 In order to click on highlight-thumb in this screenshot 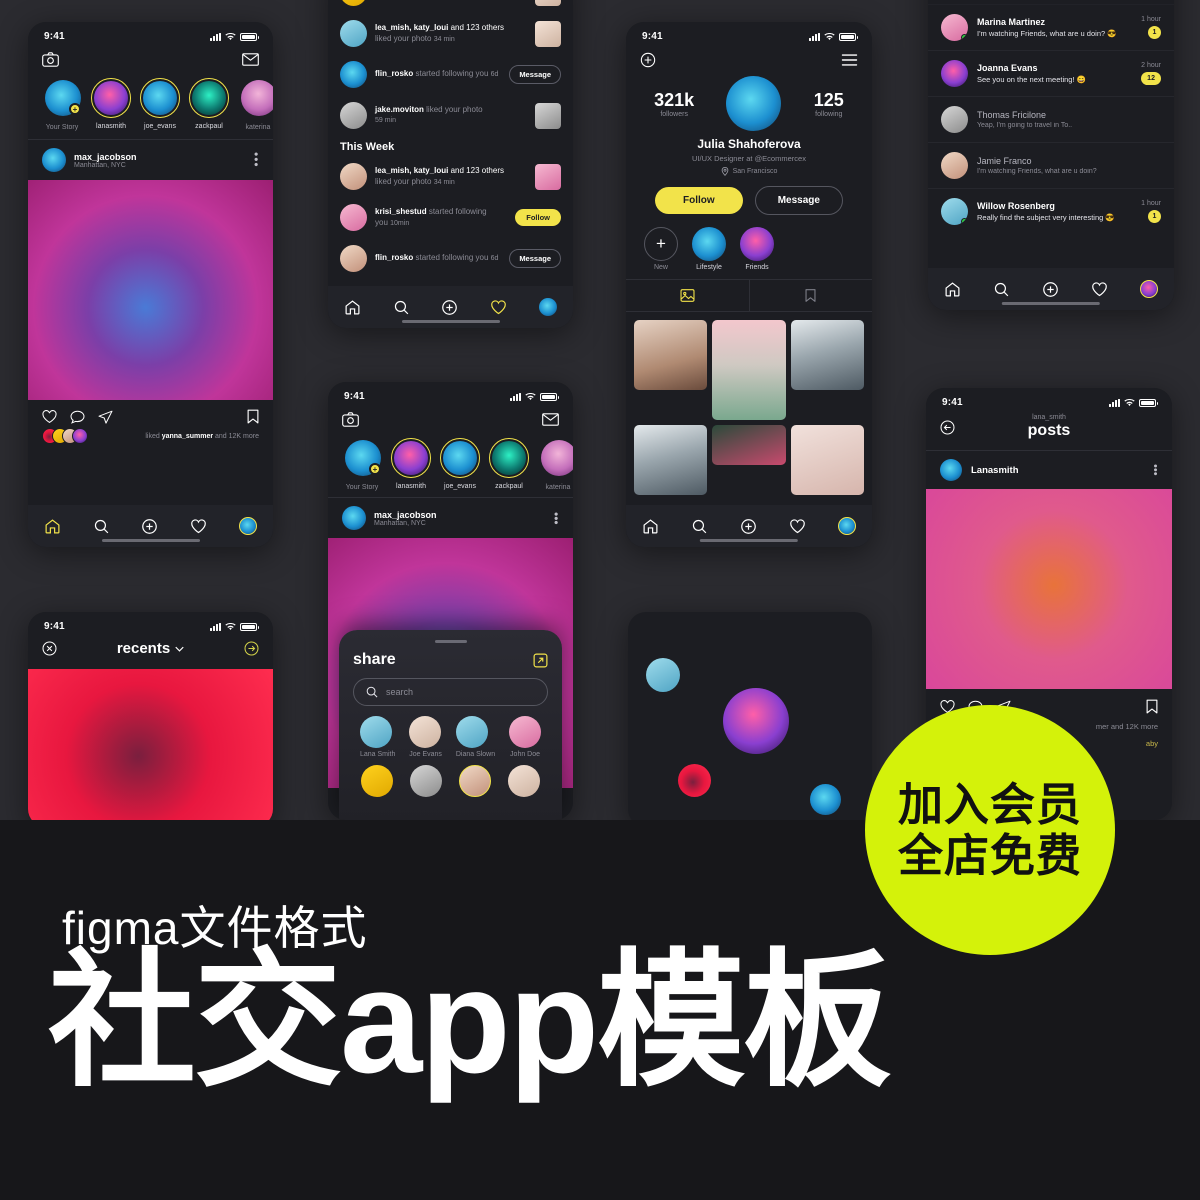, I will do `click(709, 244)`.